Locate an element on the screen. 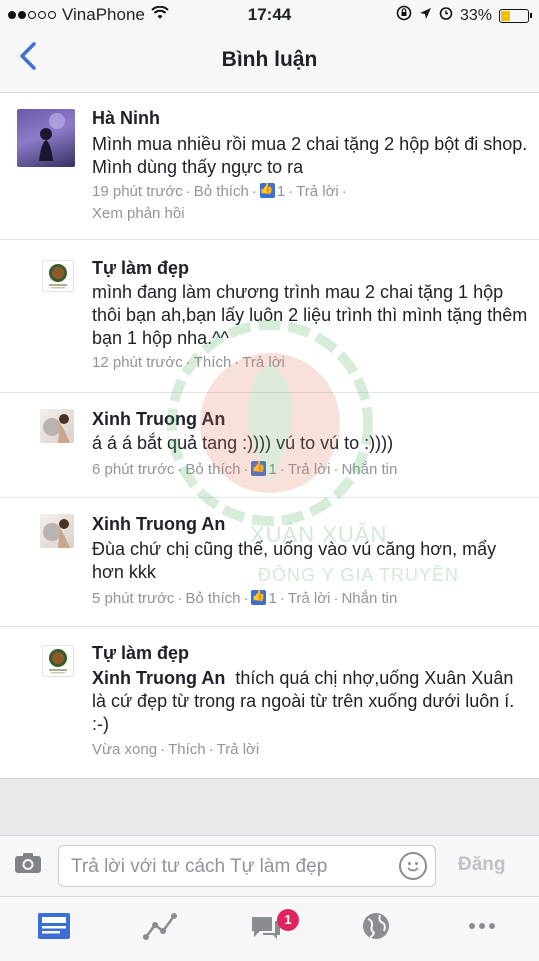 The width and height of the screenshot is (539, 961). battery-percent: 33% is located at coordinates (475, 15).